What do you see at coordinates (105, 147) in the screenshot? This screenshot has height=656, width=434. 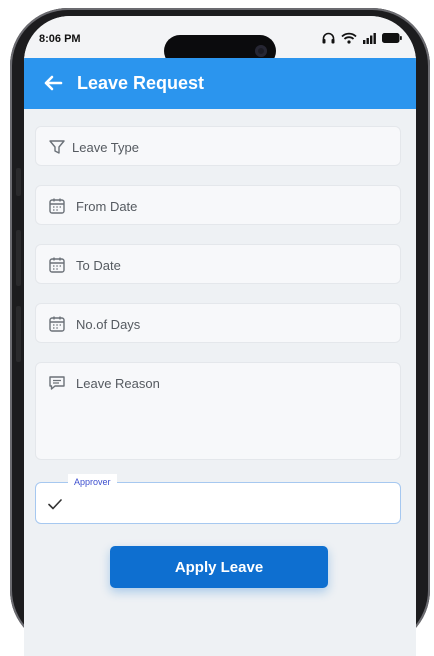 I see `leave-type-placeholder: Leave Type` at bounding box center [105, 147].